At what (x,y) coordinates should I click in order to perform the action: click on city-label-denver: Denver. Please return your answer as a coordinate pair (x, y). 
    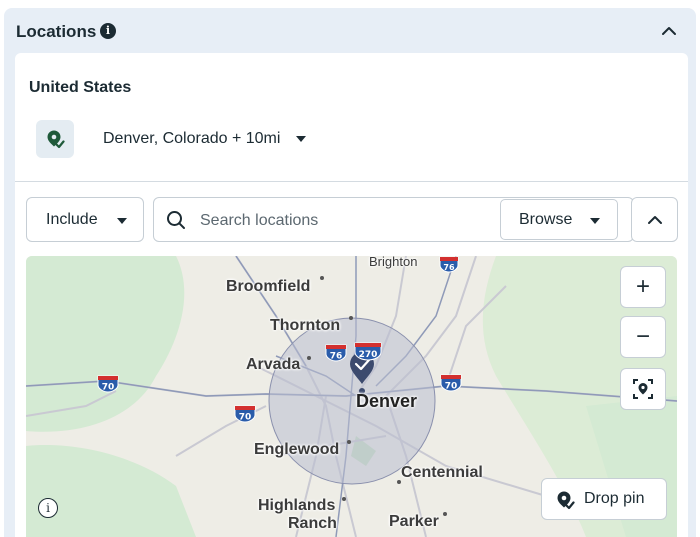
    Looking at the image, I should click on (387, 401).